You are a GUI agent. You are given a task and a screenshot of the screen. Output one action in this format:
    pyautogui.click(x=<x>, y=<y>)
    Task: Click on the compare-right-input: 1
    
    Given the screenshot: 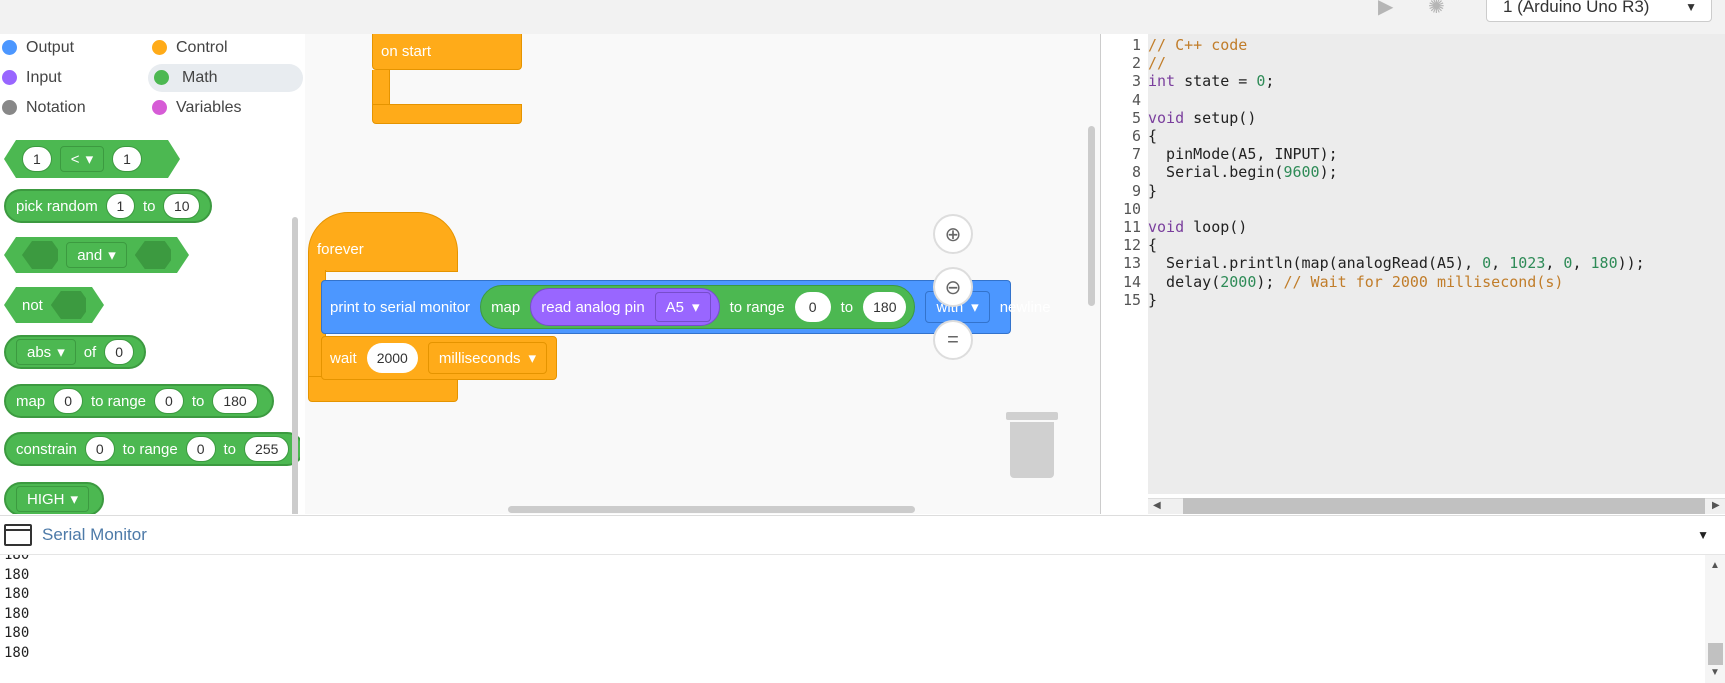 What is the action you would take?
    pyautogui.click(x=127, y=159)
    